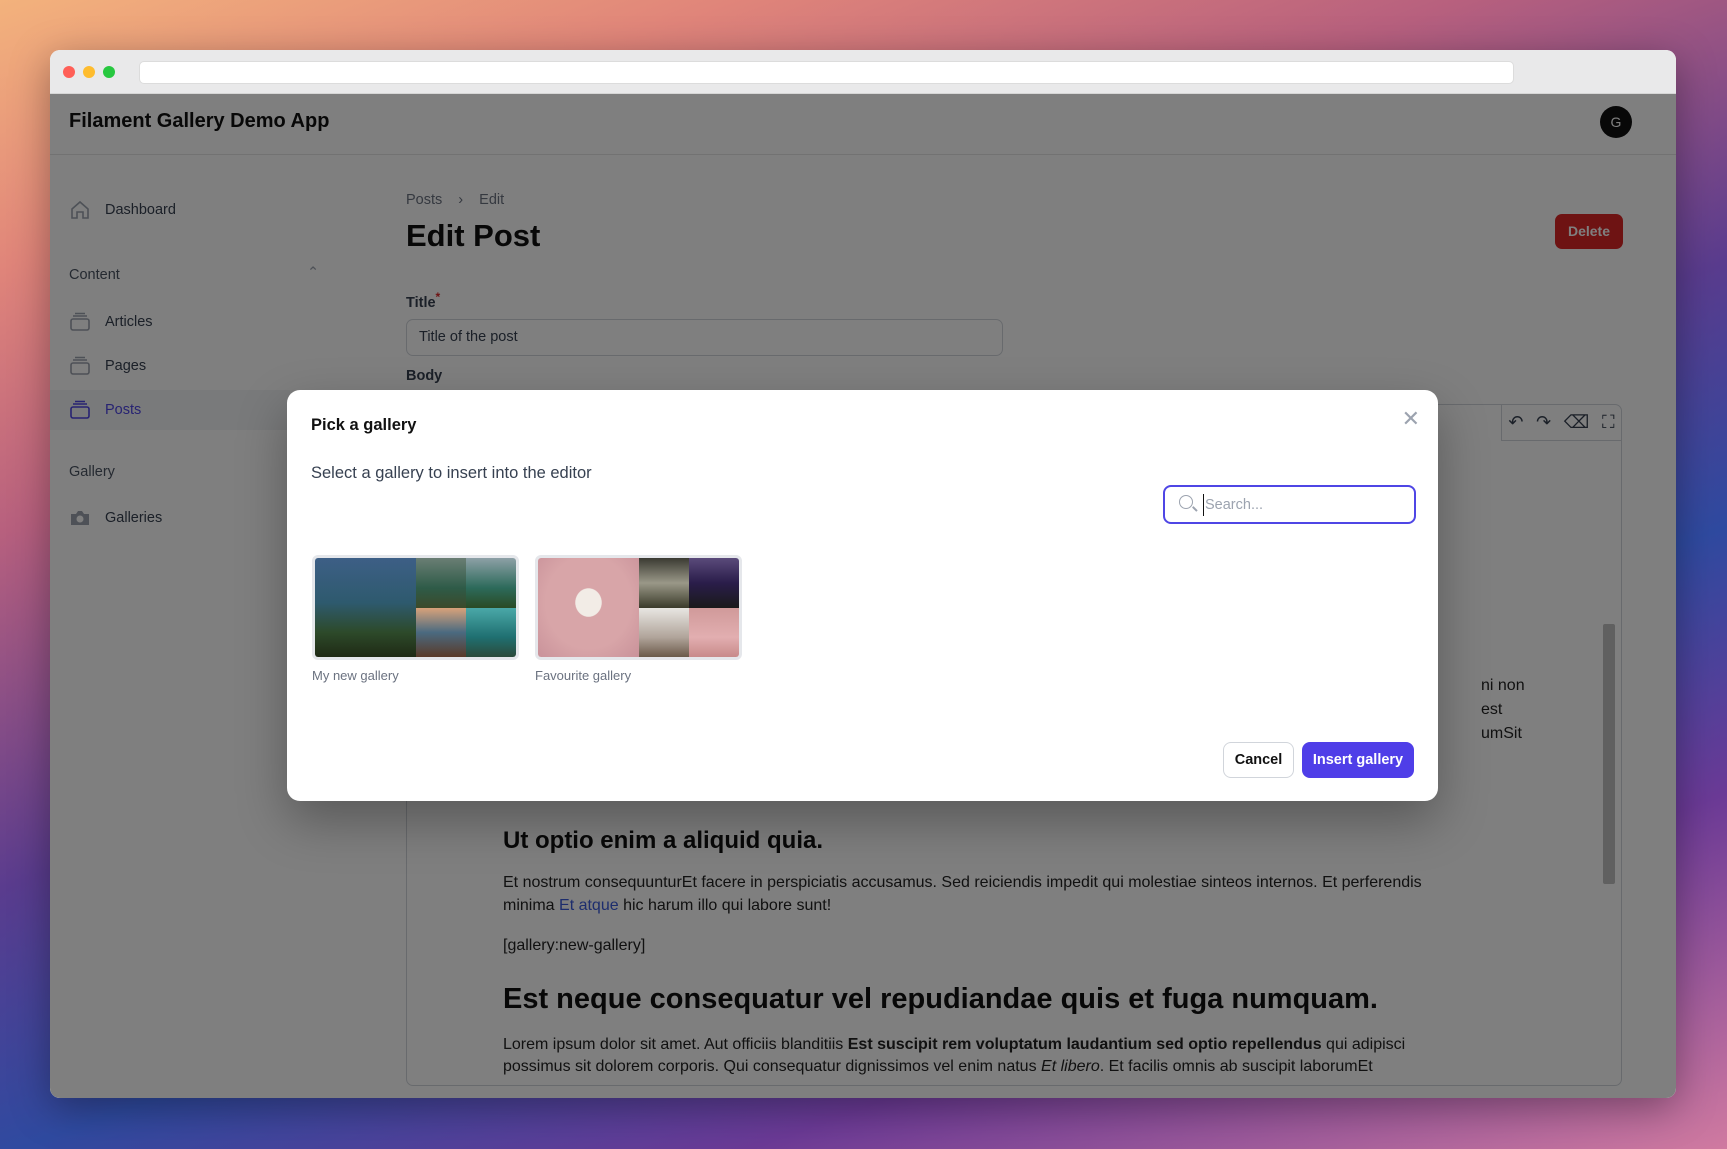  I want to click on modal-title: Pick a gallery, so click(364, 425).